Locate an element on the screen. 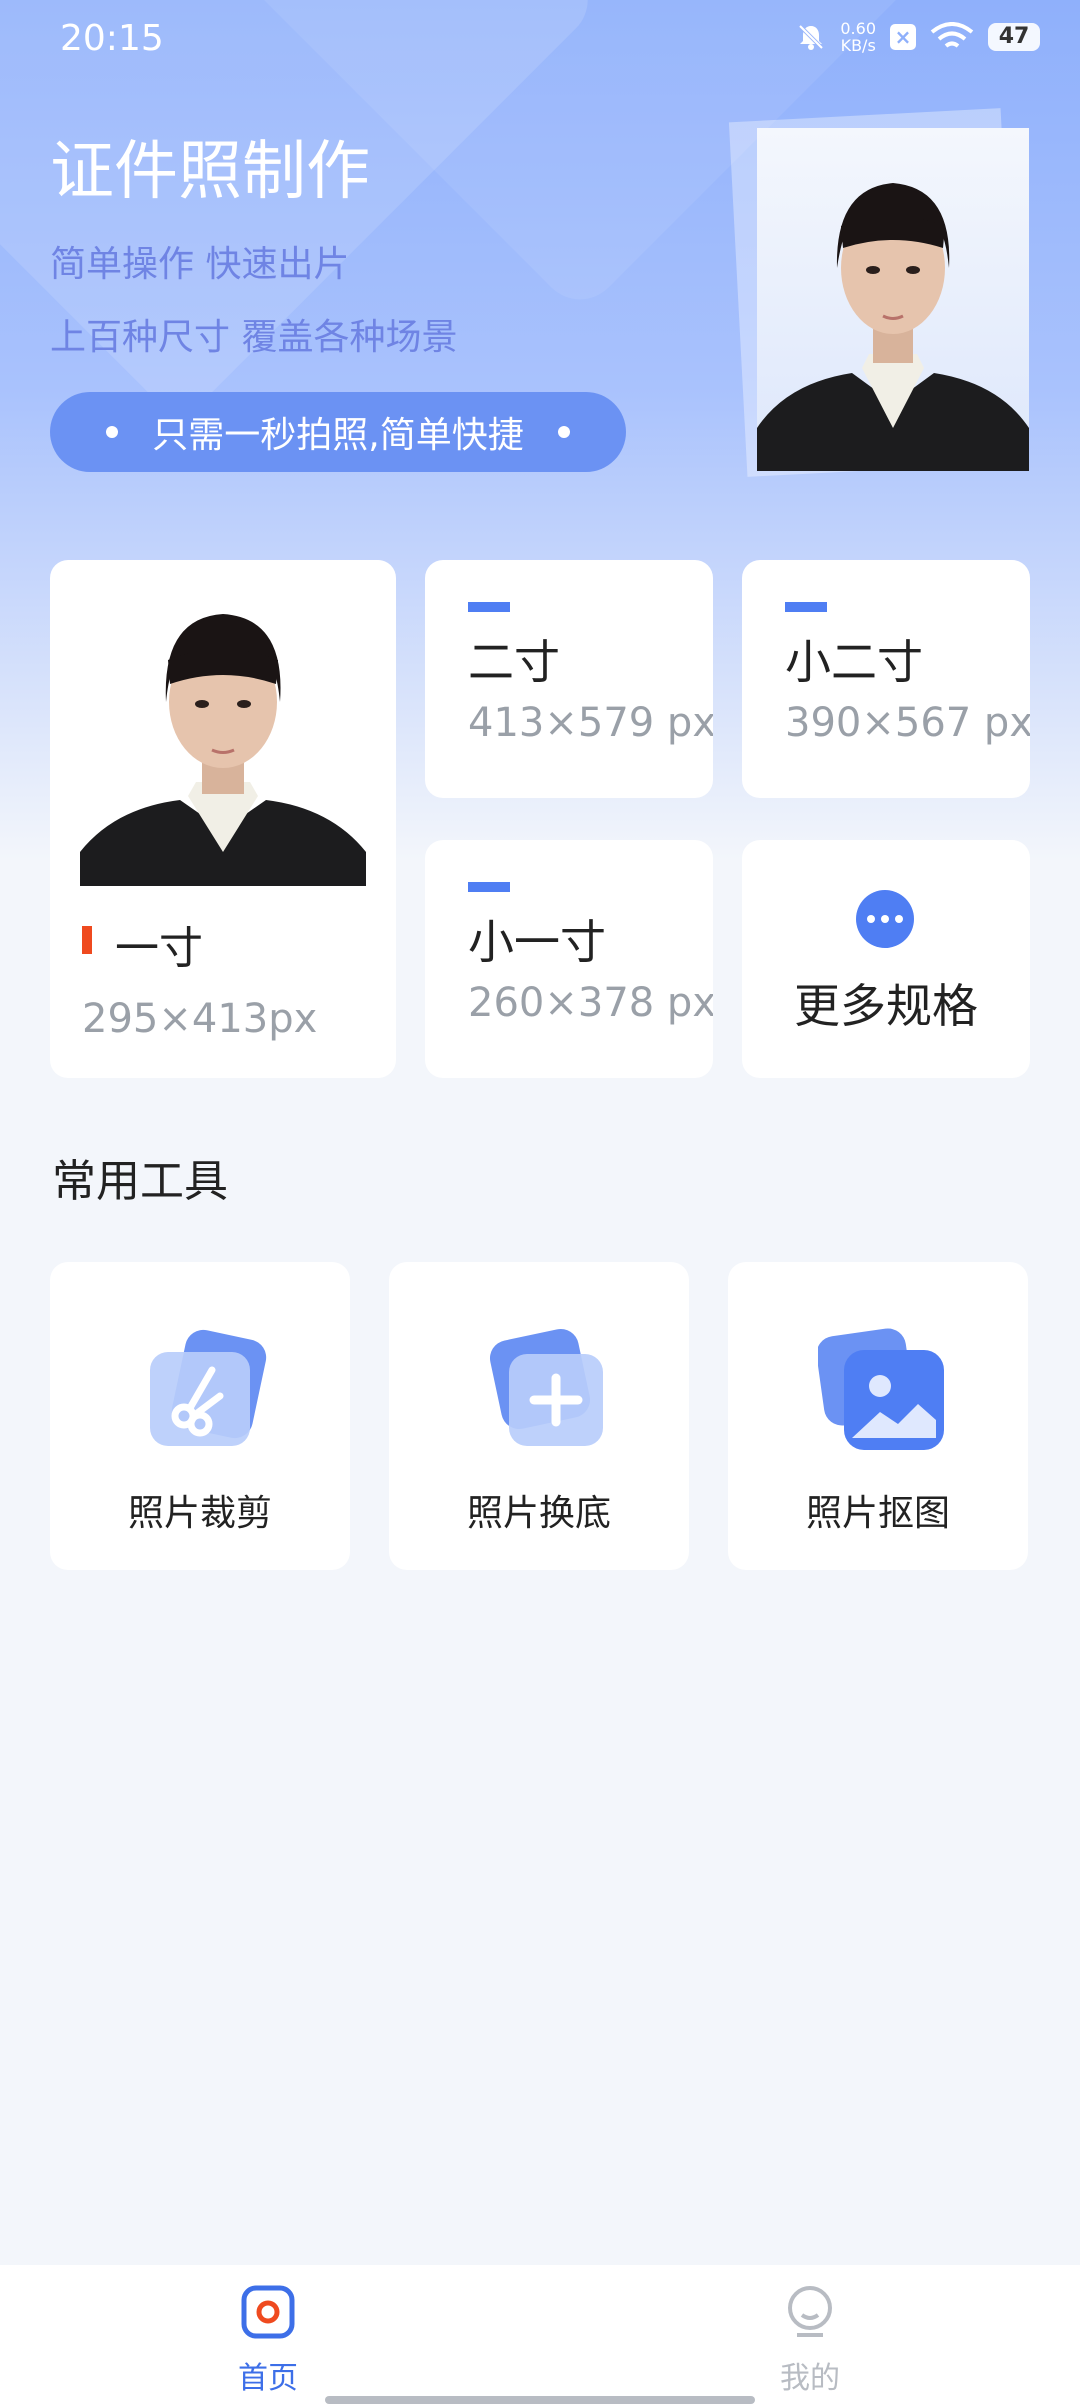  tool-photo-background: 照片换底 is located at coordinates (539, 1416).